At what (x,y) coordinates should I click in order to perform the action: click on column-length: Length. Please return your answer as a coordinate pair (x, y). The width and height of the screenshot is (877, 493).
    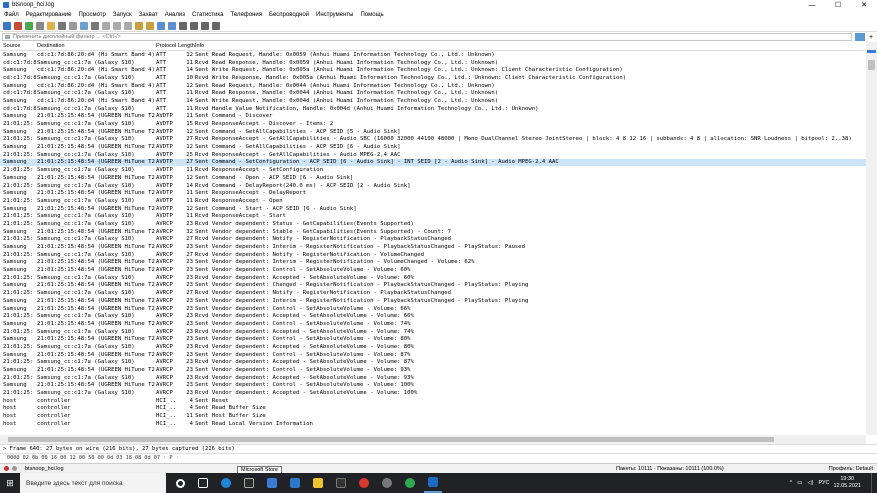
    Looking at the image, I should click on (186, 46).